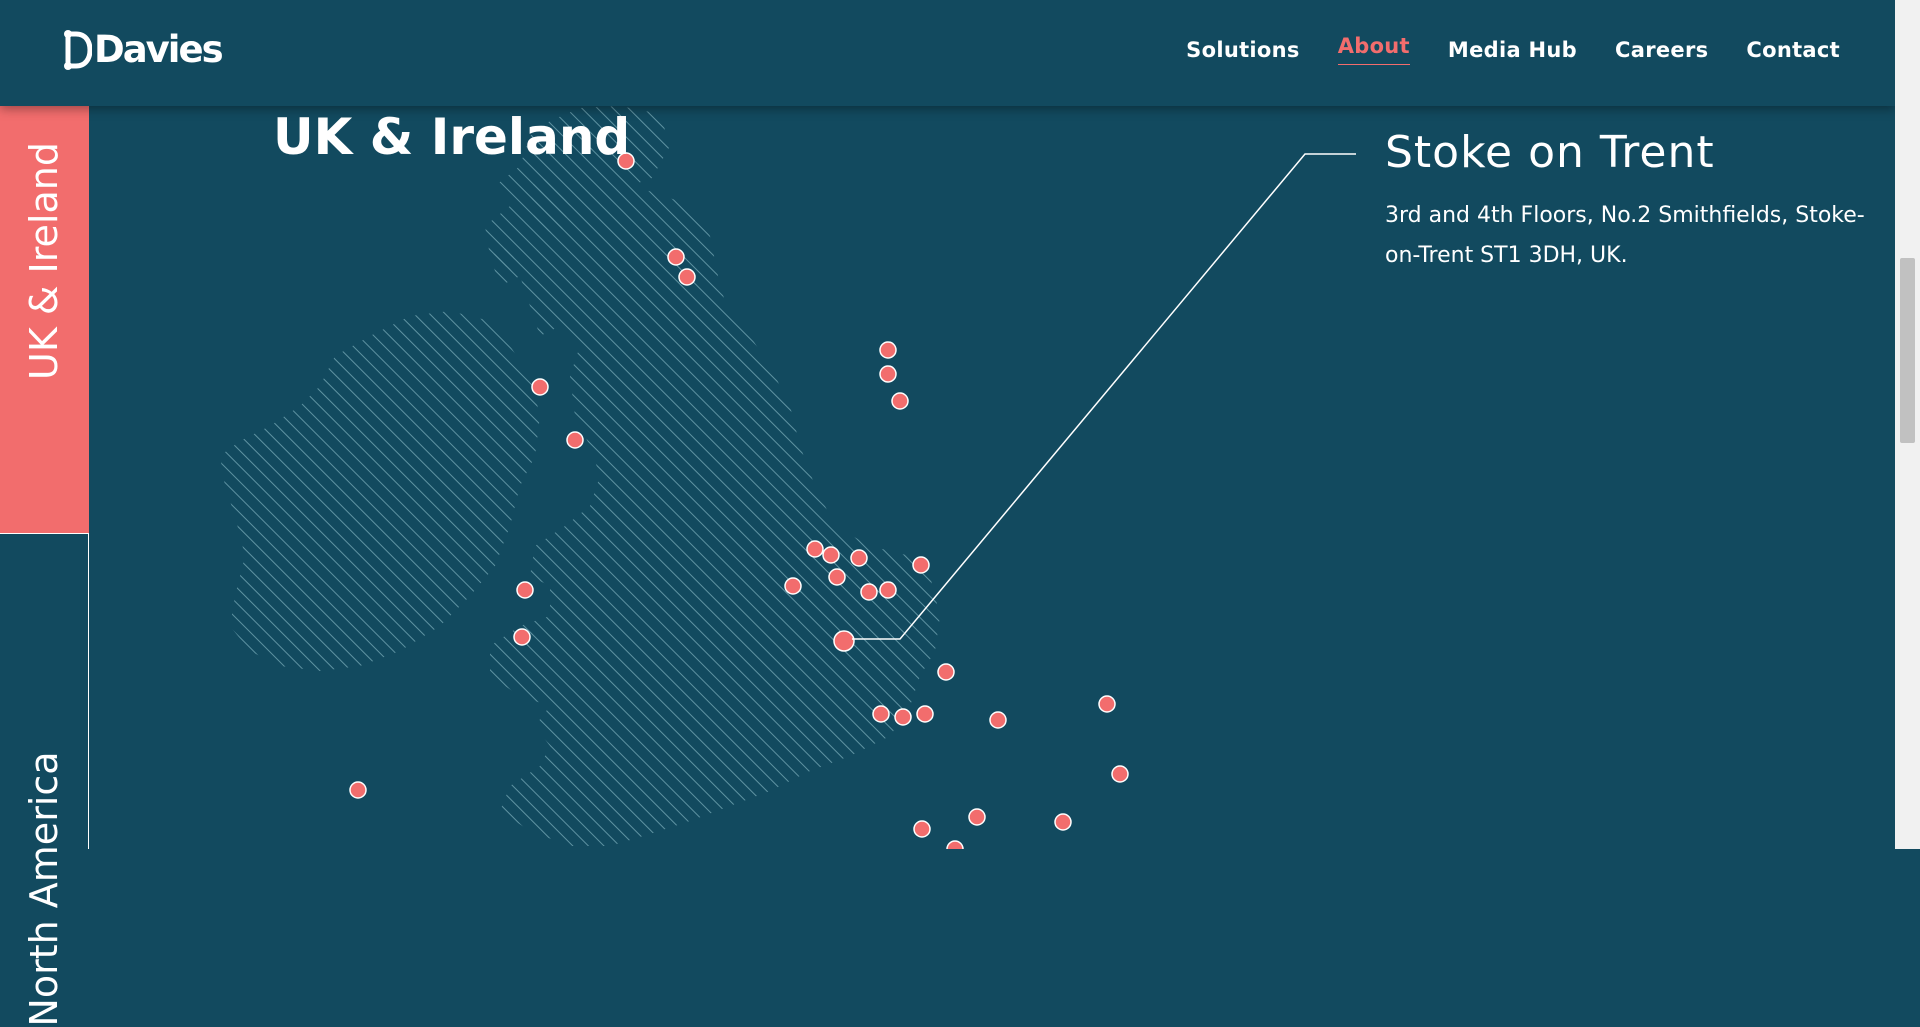 This screenshot has height=1027, width=1920. Describe the element at coordinates (844, 641) in the screenshot. I see `office-marker-stoke-on-trent` at that location.